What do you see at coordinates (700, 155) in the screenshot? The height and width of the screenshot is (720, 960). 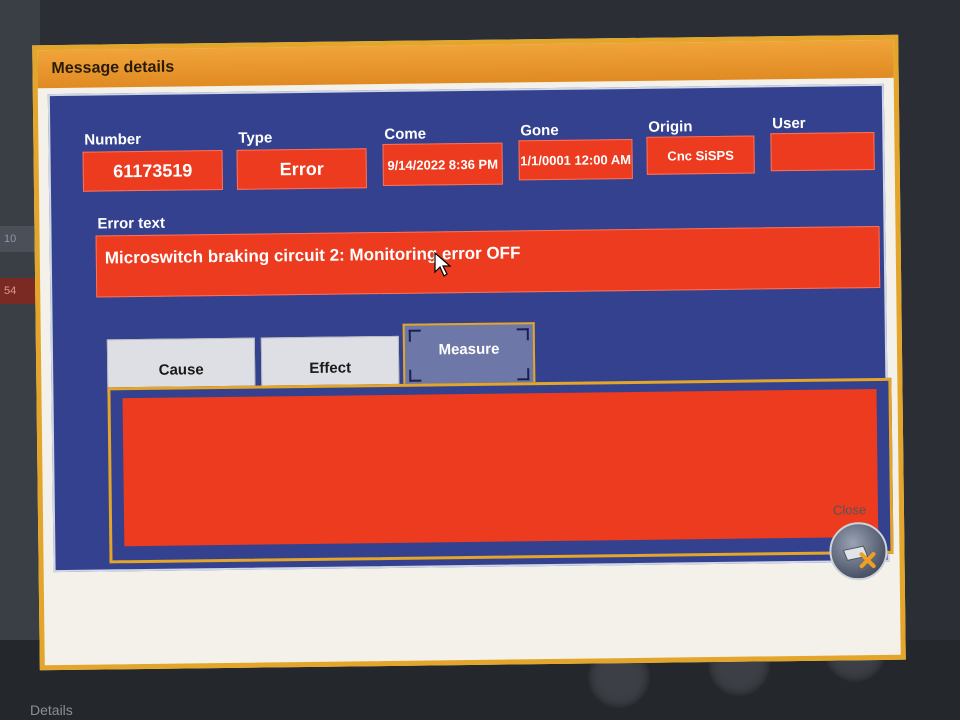 I see `origin-field: Cnc SiSPS` at bounding box center [700, 155].